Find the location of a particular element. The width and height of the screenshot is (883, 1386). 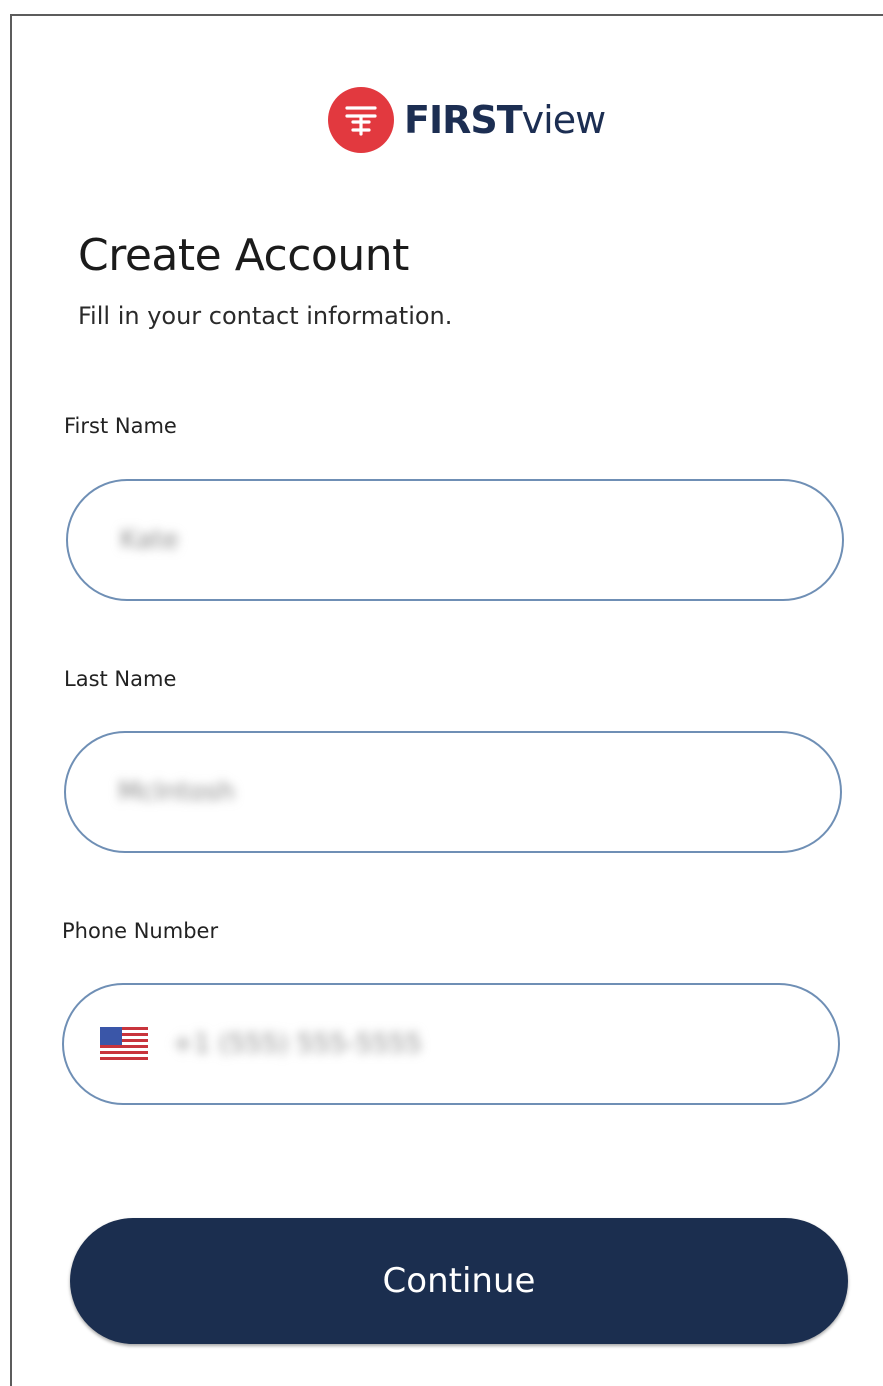

last-name-field is located at coordinates (453, 792).